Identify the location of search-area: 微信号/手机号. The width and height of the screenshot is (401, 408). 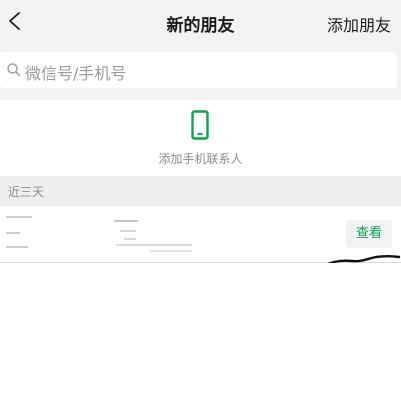
(200, 72).